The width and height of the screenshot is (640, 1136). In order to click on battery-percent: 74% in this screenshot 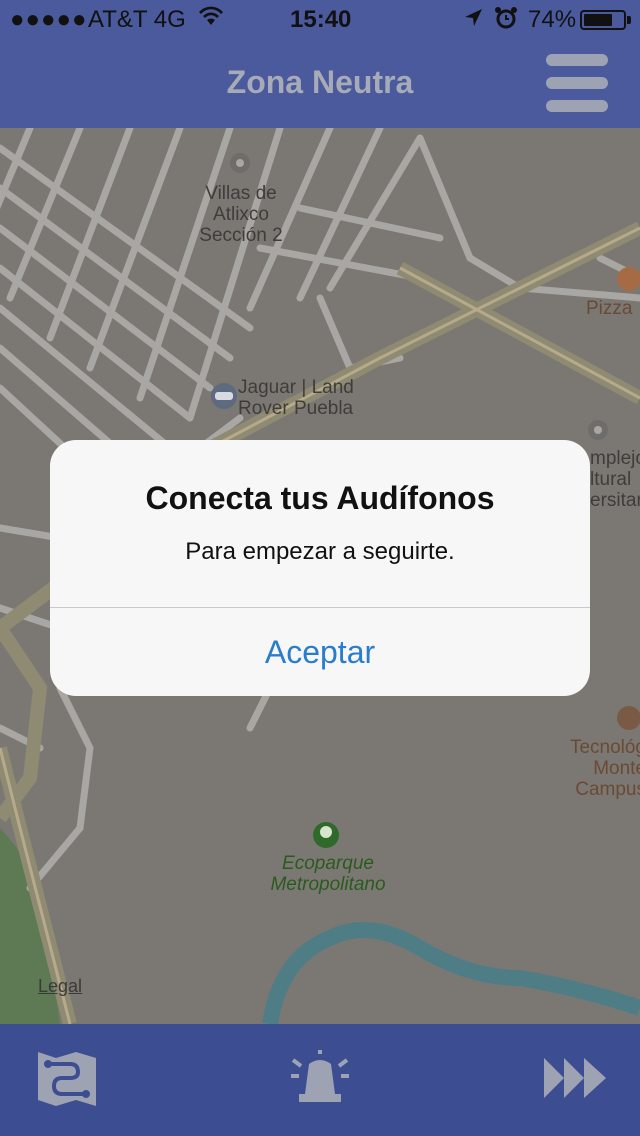, I will do `click(552, 19)`.